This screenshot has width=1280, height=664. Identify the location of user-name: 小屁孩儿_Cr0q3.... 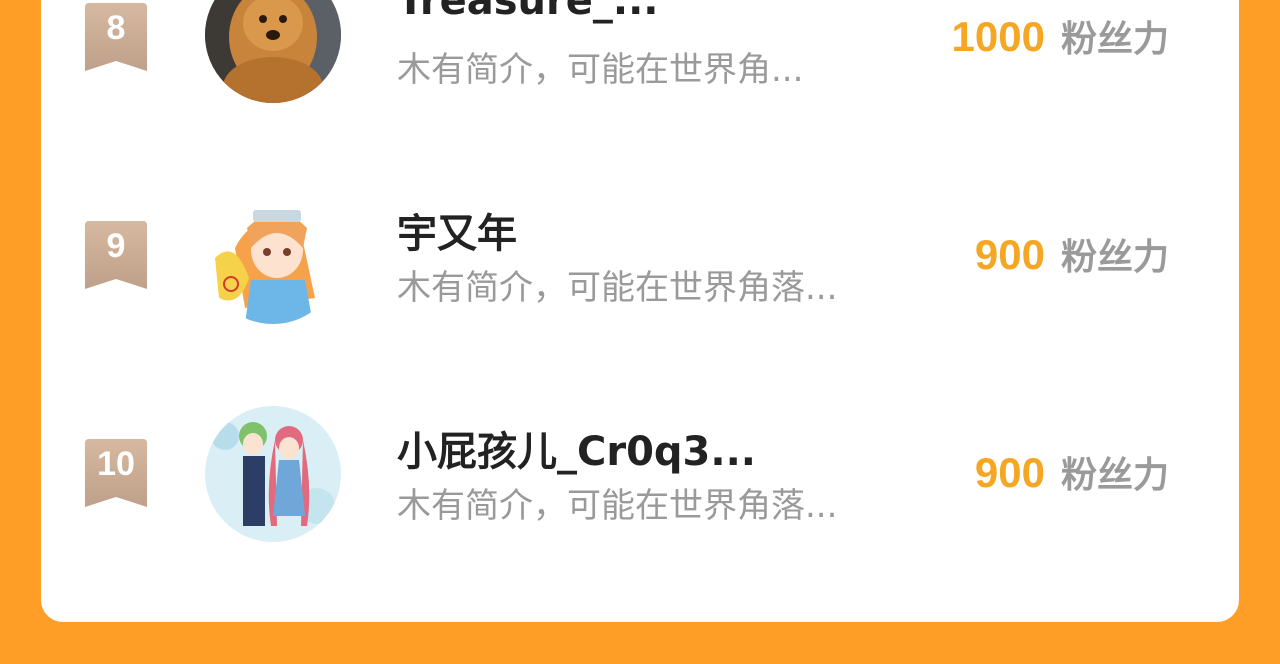
(576, 448).